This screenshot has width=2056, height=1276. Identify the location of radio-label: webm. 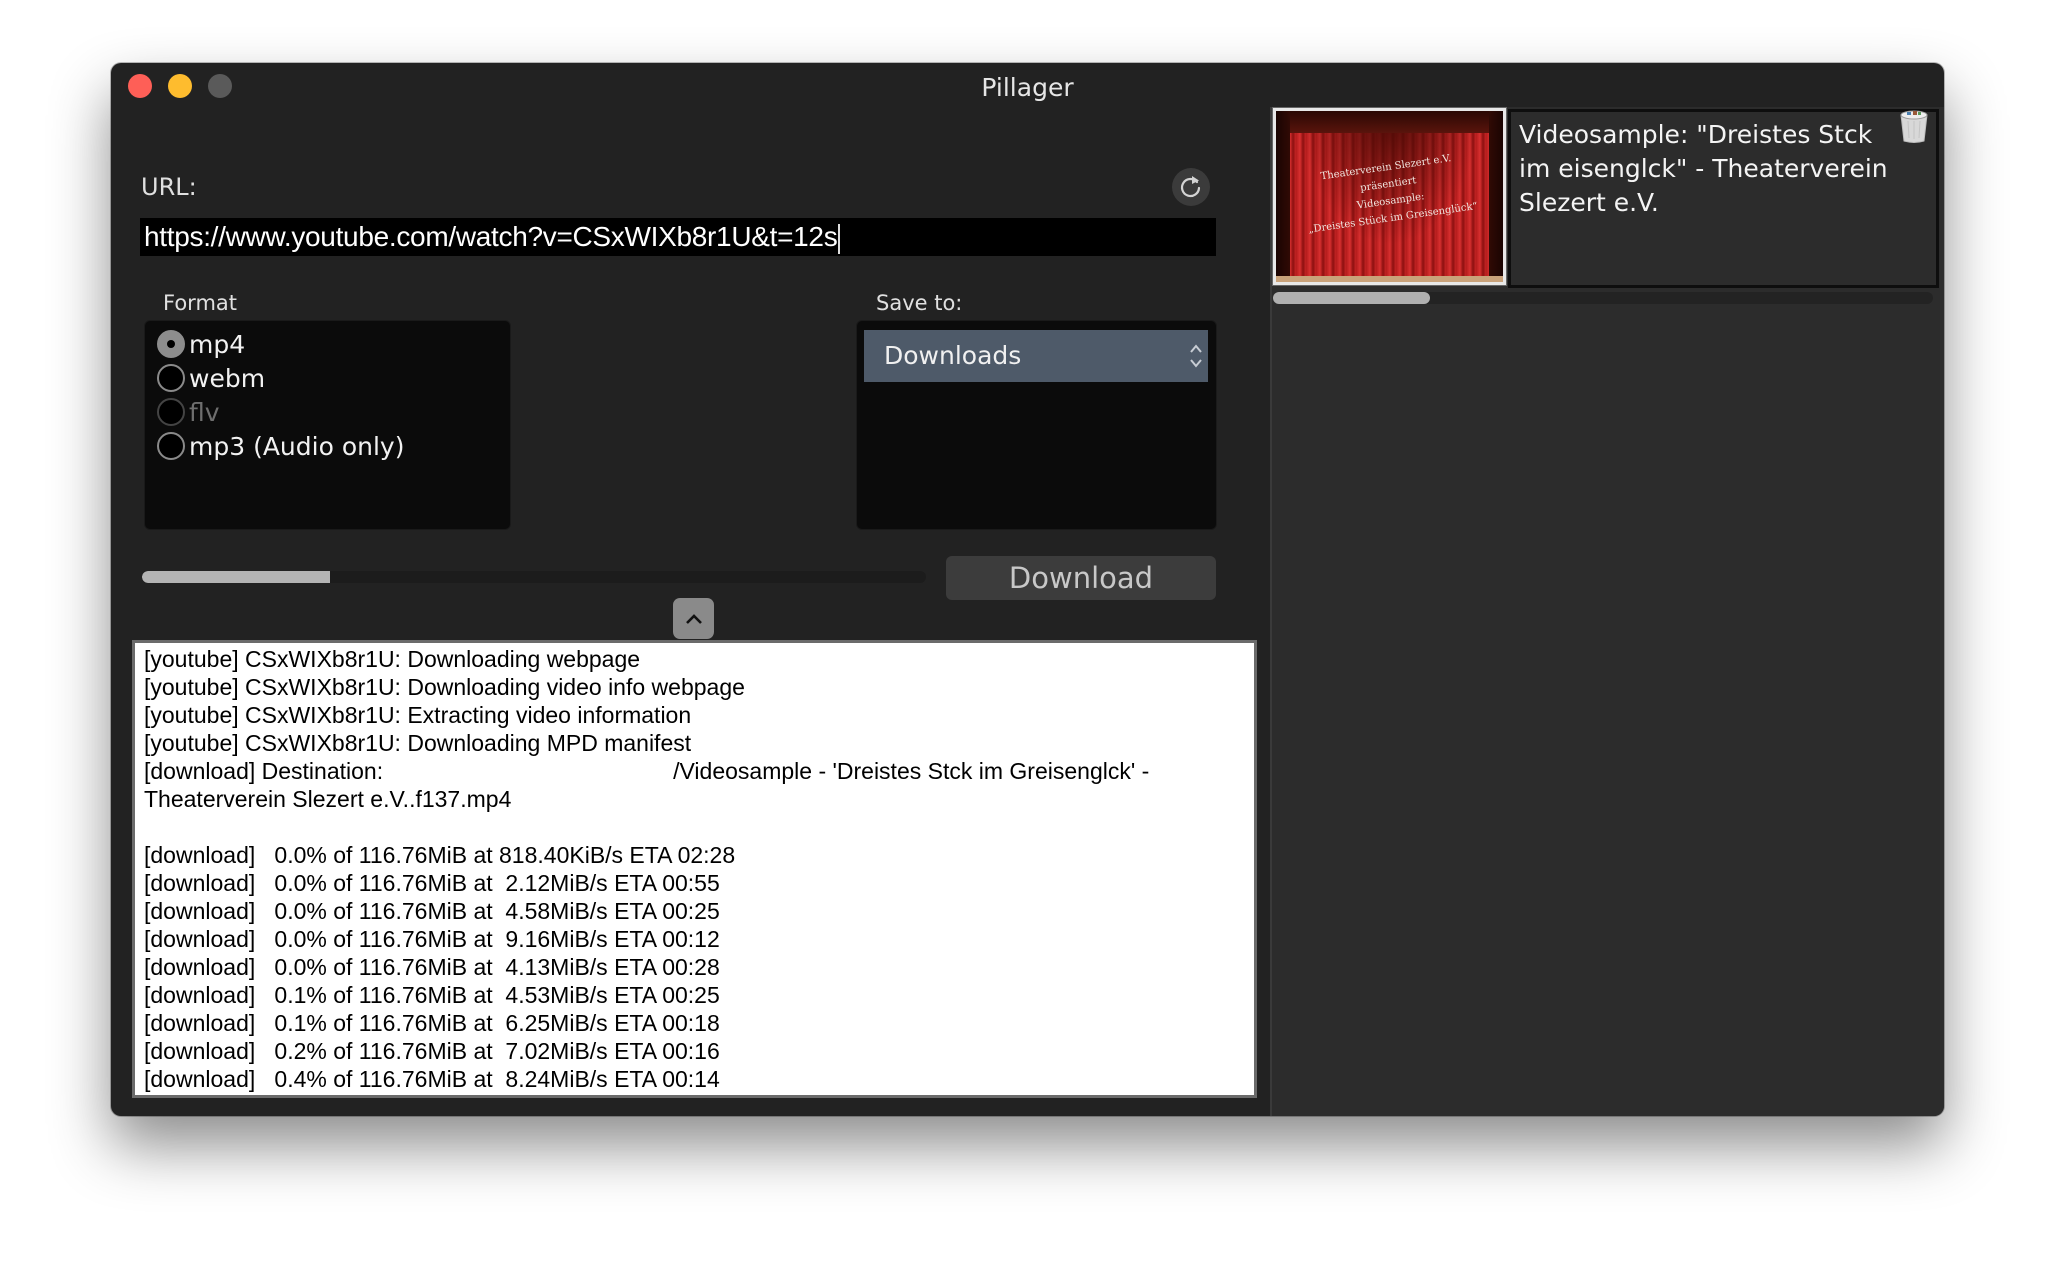
(227, 378).